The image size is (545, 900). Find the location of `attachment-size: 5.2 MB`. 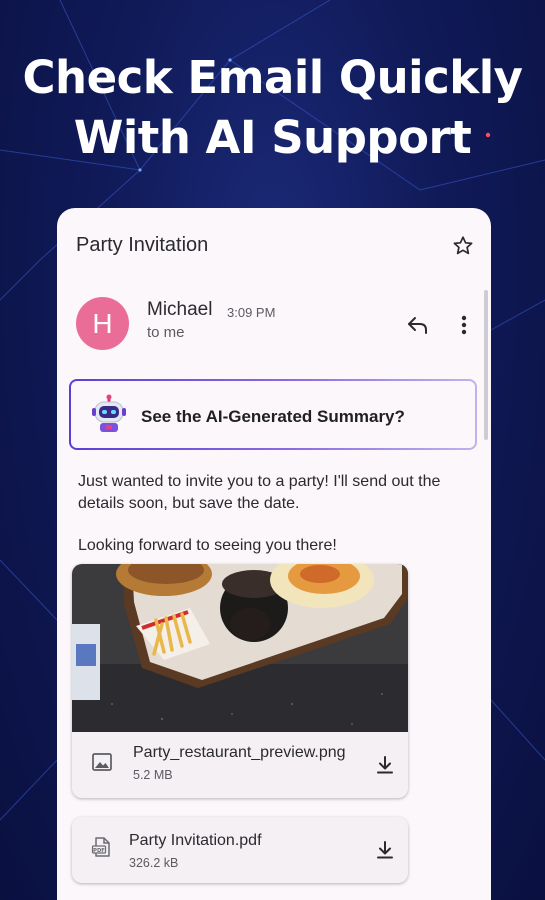

attachment-size: 5.2 MB is located at coordinates (153, 775).